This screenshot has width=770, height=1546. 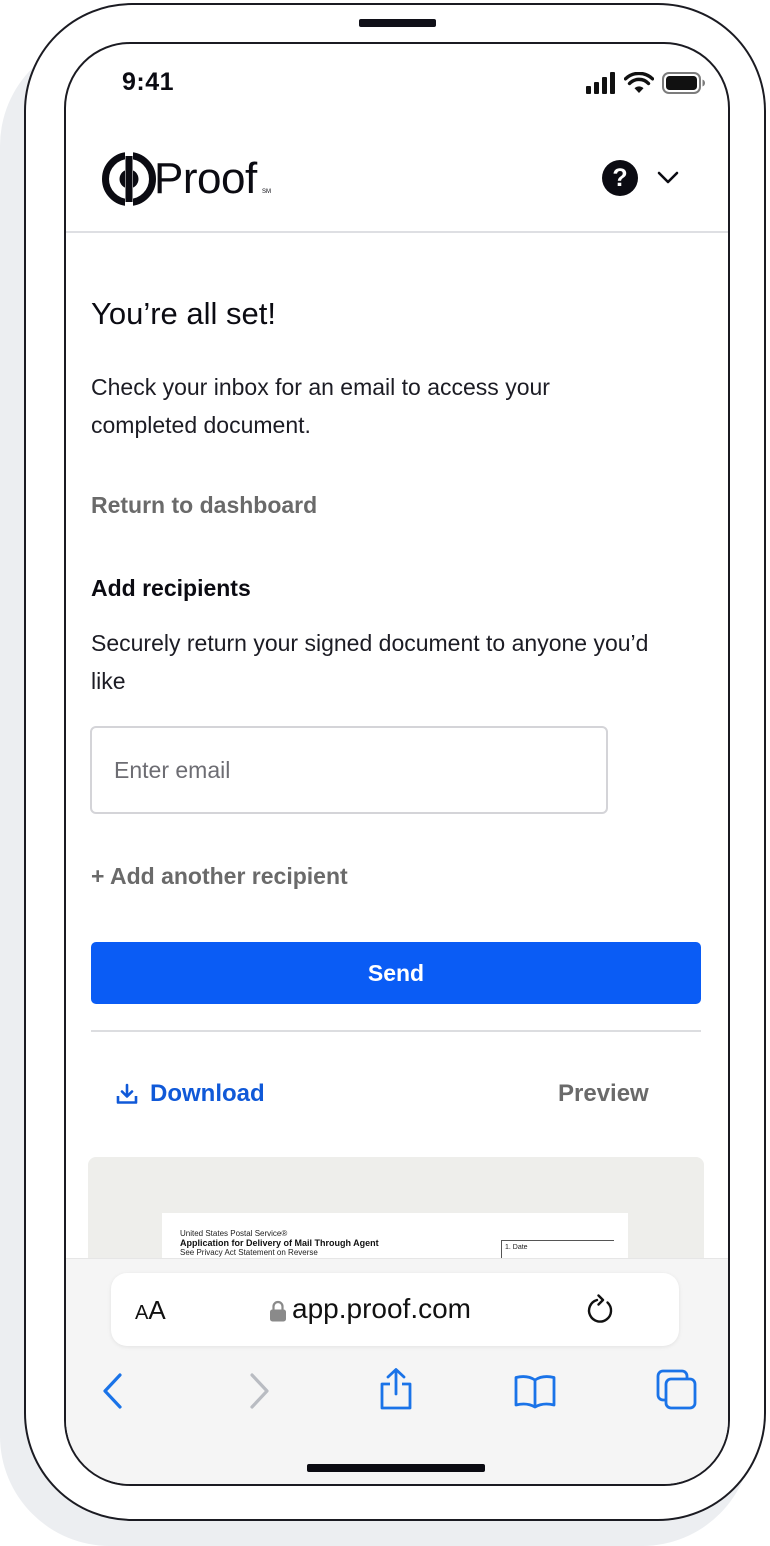 I want to click on text-size-large: A, so click(x=157, y=1310).